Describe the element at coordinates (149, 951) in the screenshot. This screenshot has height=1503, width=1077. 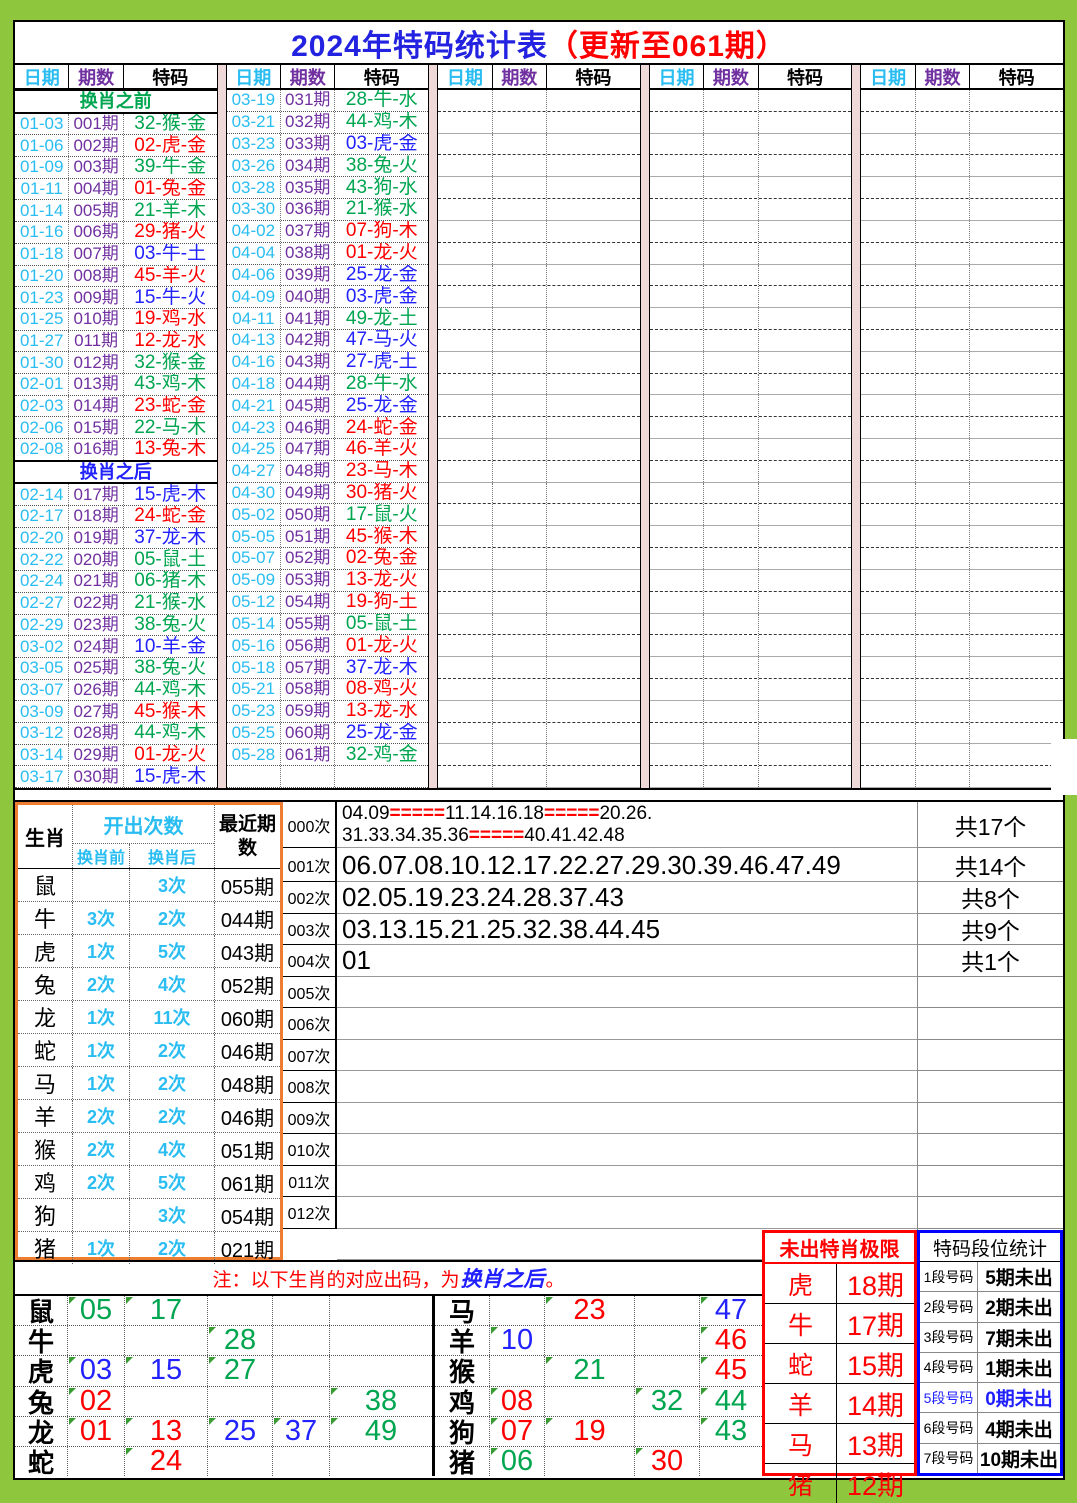
I see `zodiac-stats-row: 虎 1次 5次 043期` at that location.